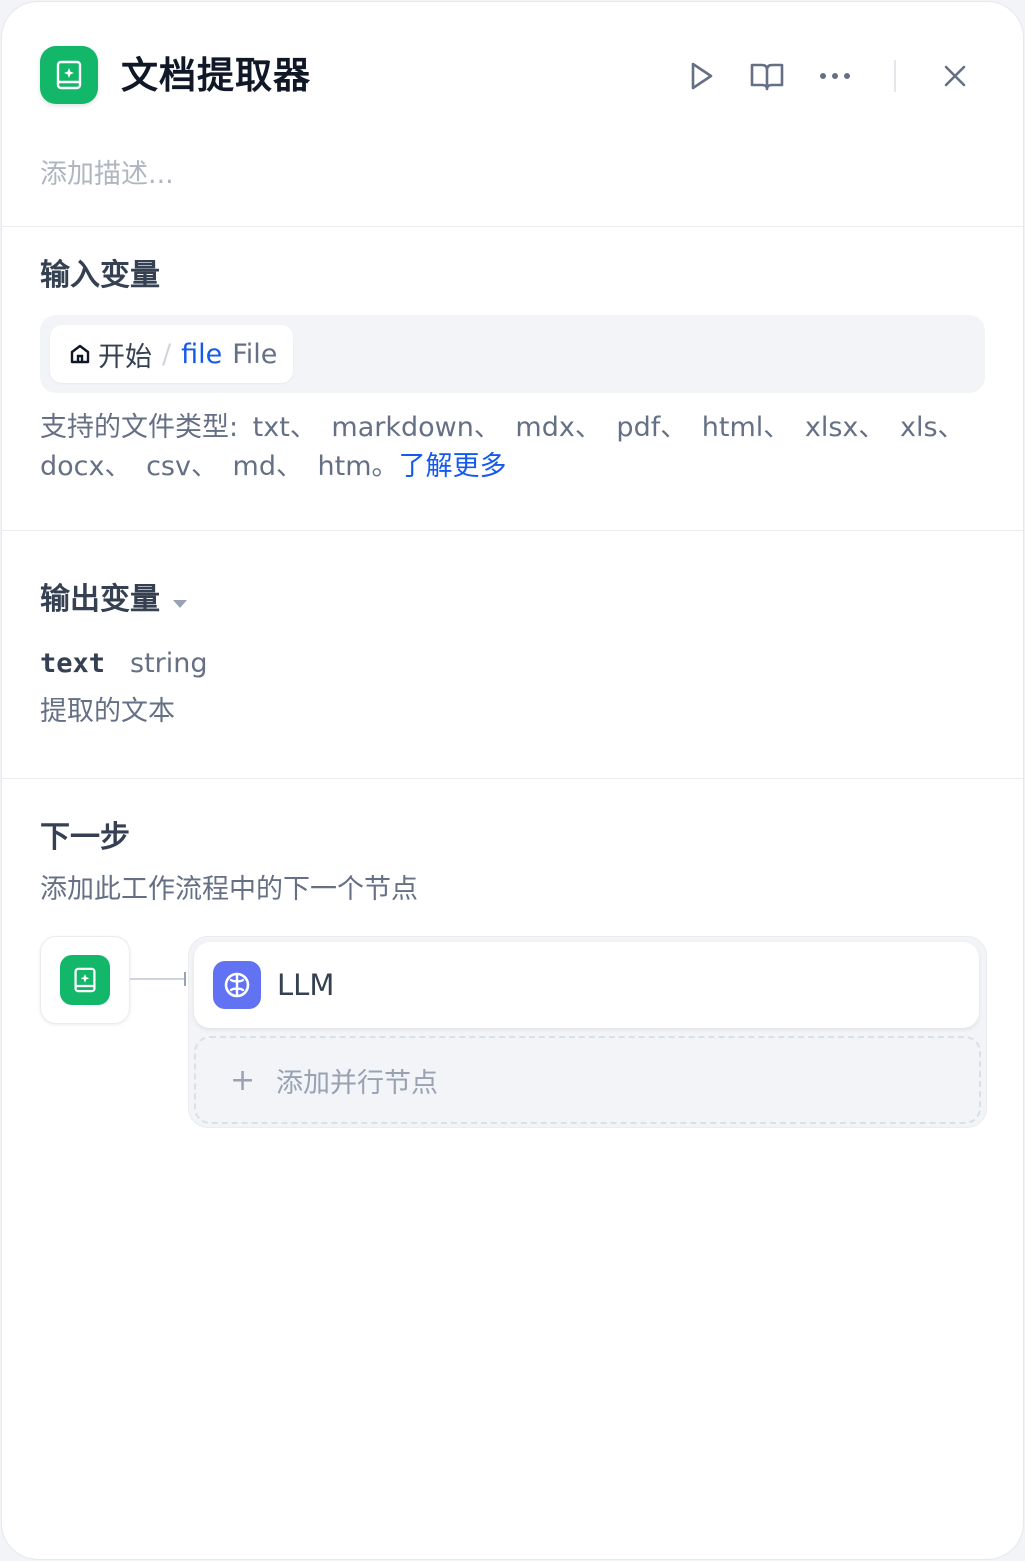 This screenshot has width=1025, height=1561. Describe the element at coordinates (306, 985) in the screenshot. I see `next-node-label: LLM` at that location.